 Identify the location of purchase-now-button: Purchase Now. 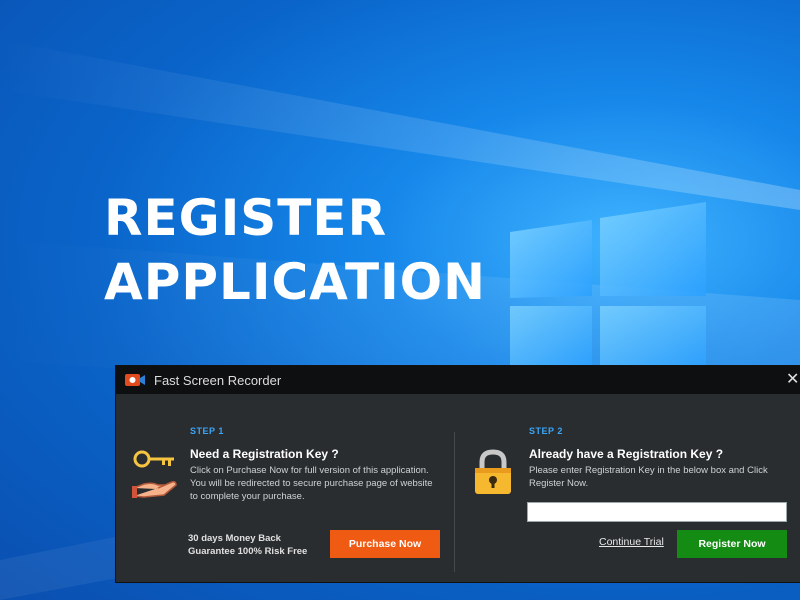
(385, 544).